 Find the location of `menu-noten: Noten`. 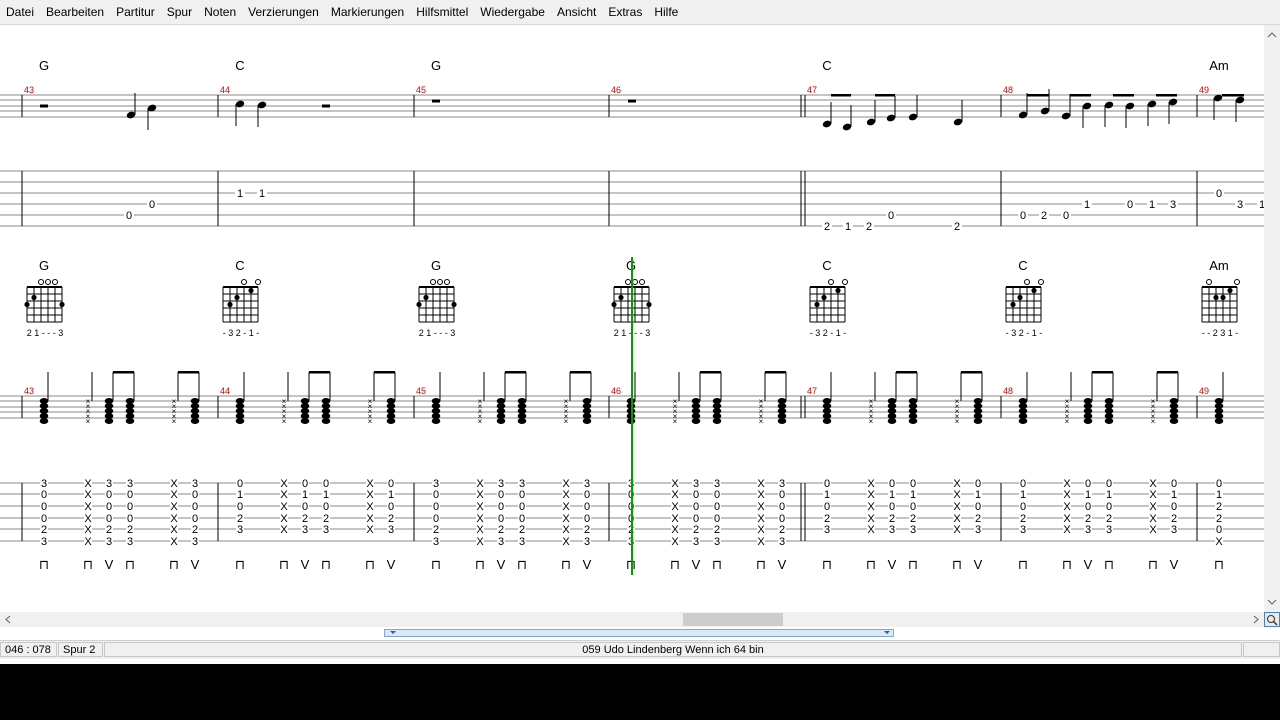

menu-noten: Noten is located at coordinates (220, 12).